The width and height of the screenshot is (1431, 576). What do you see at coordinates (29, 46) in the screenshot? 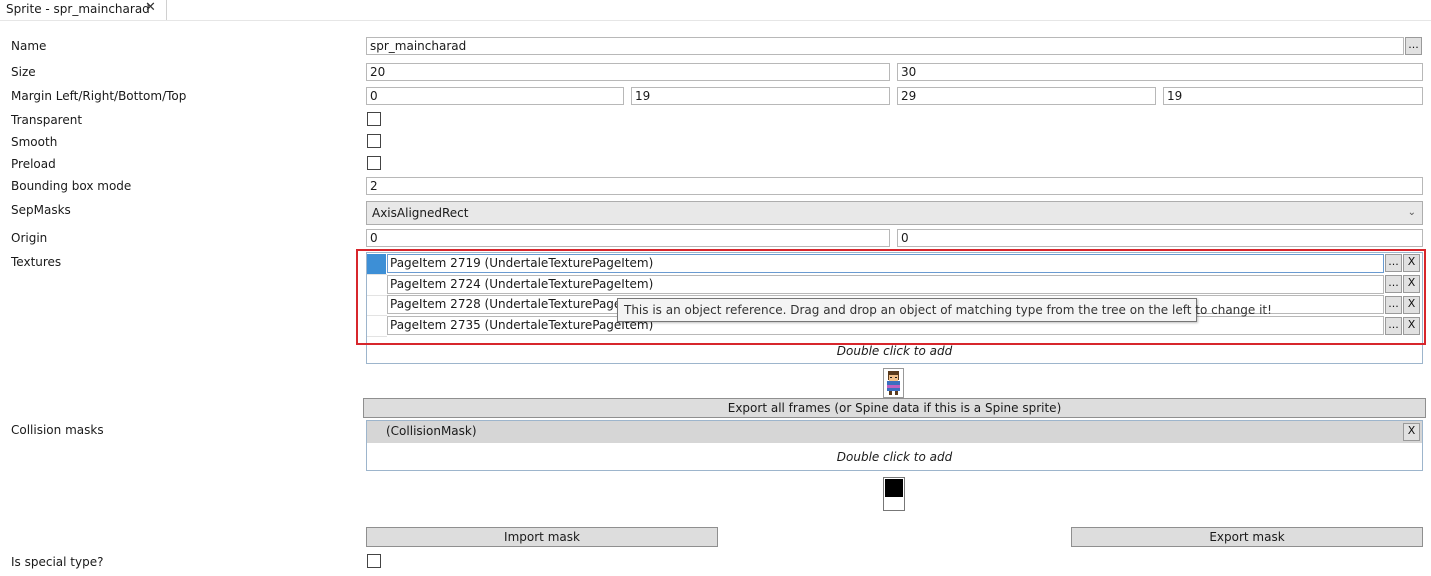
I see `label-name: Name` at bounding box center [29, 46].